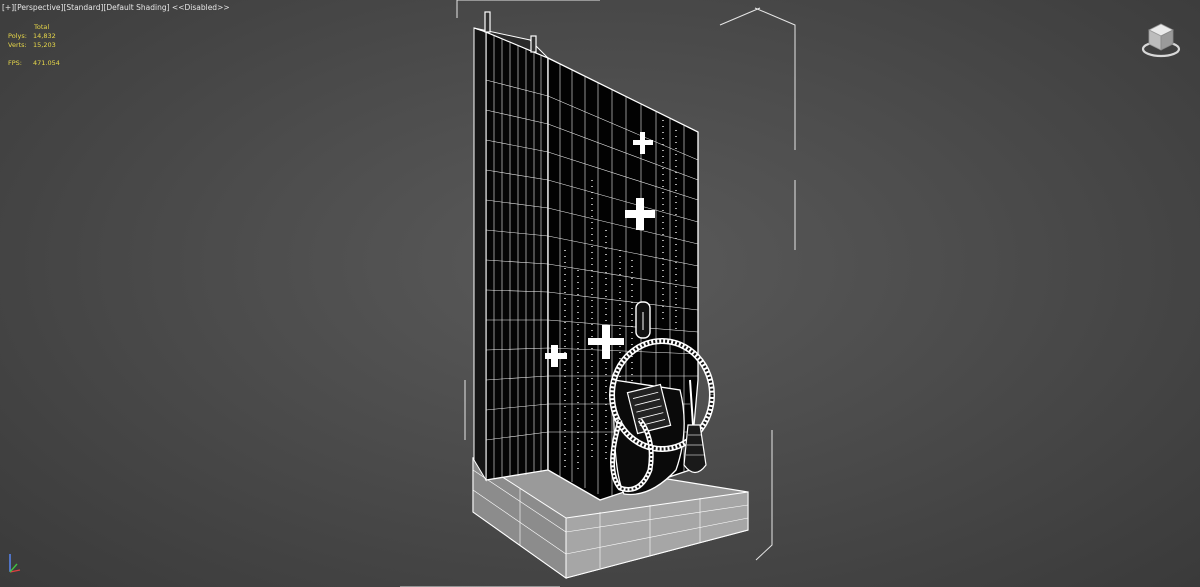 The width and height of the screenshot is (1200, 587). What do you see at coordinates (15, 63) in the screenshot?
I see `stats-fps-label: FPS:` at bounding box center [15, 63].